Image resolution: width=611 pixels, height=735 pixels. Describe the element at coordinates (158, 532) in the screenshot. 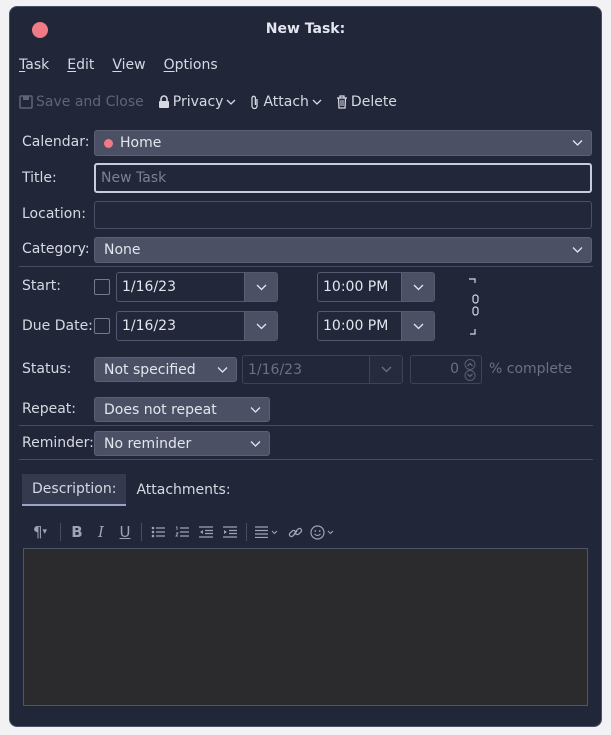

I see `bullet-list-icon` at that location.